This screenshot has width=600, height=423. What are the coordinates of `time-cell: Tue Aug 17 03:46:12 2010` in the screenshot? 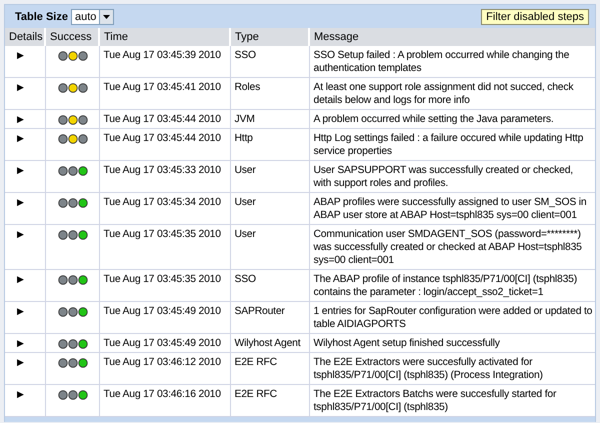 It's located at (162, 362).